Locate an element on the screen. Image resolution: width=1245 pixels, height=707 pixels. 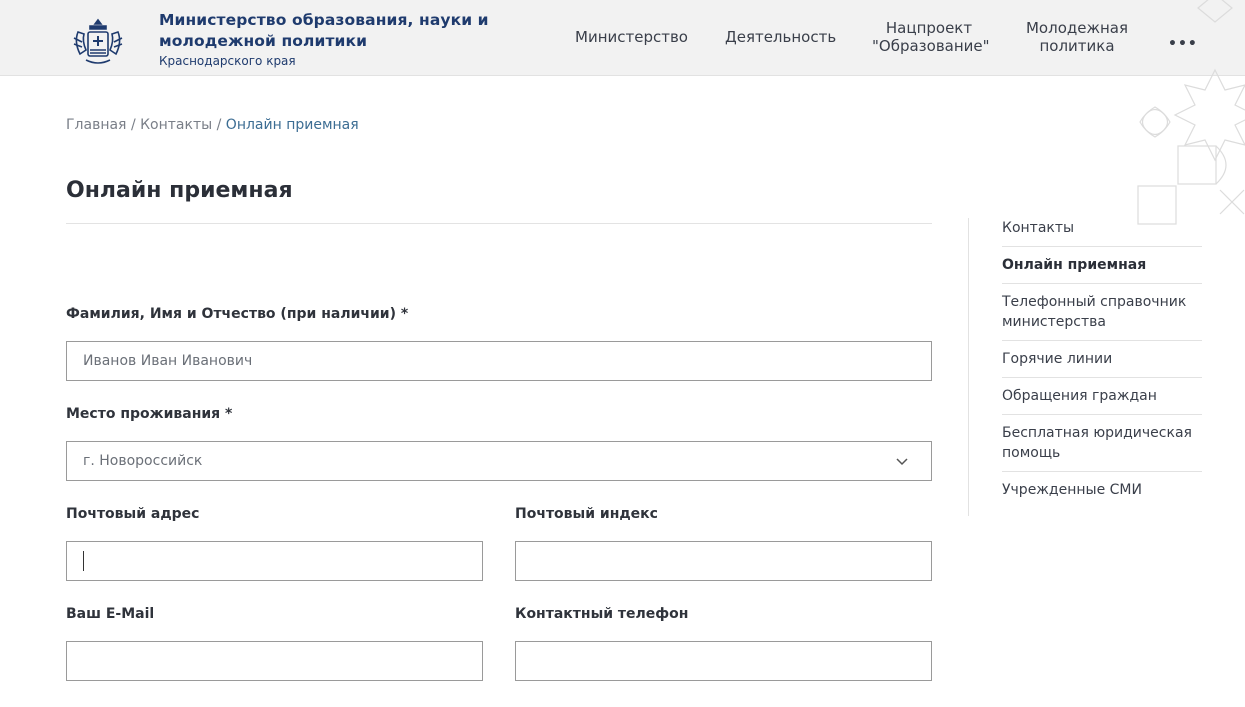
fio-input: Иванов Иван Иванович is located at coordinates (499, 361).